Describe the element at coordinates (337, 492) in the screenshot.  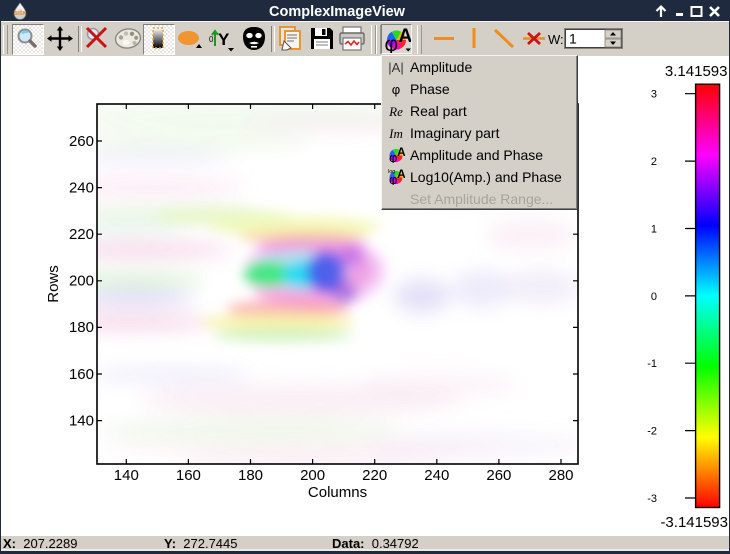
I see `svg-text: Columns` at that location.